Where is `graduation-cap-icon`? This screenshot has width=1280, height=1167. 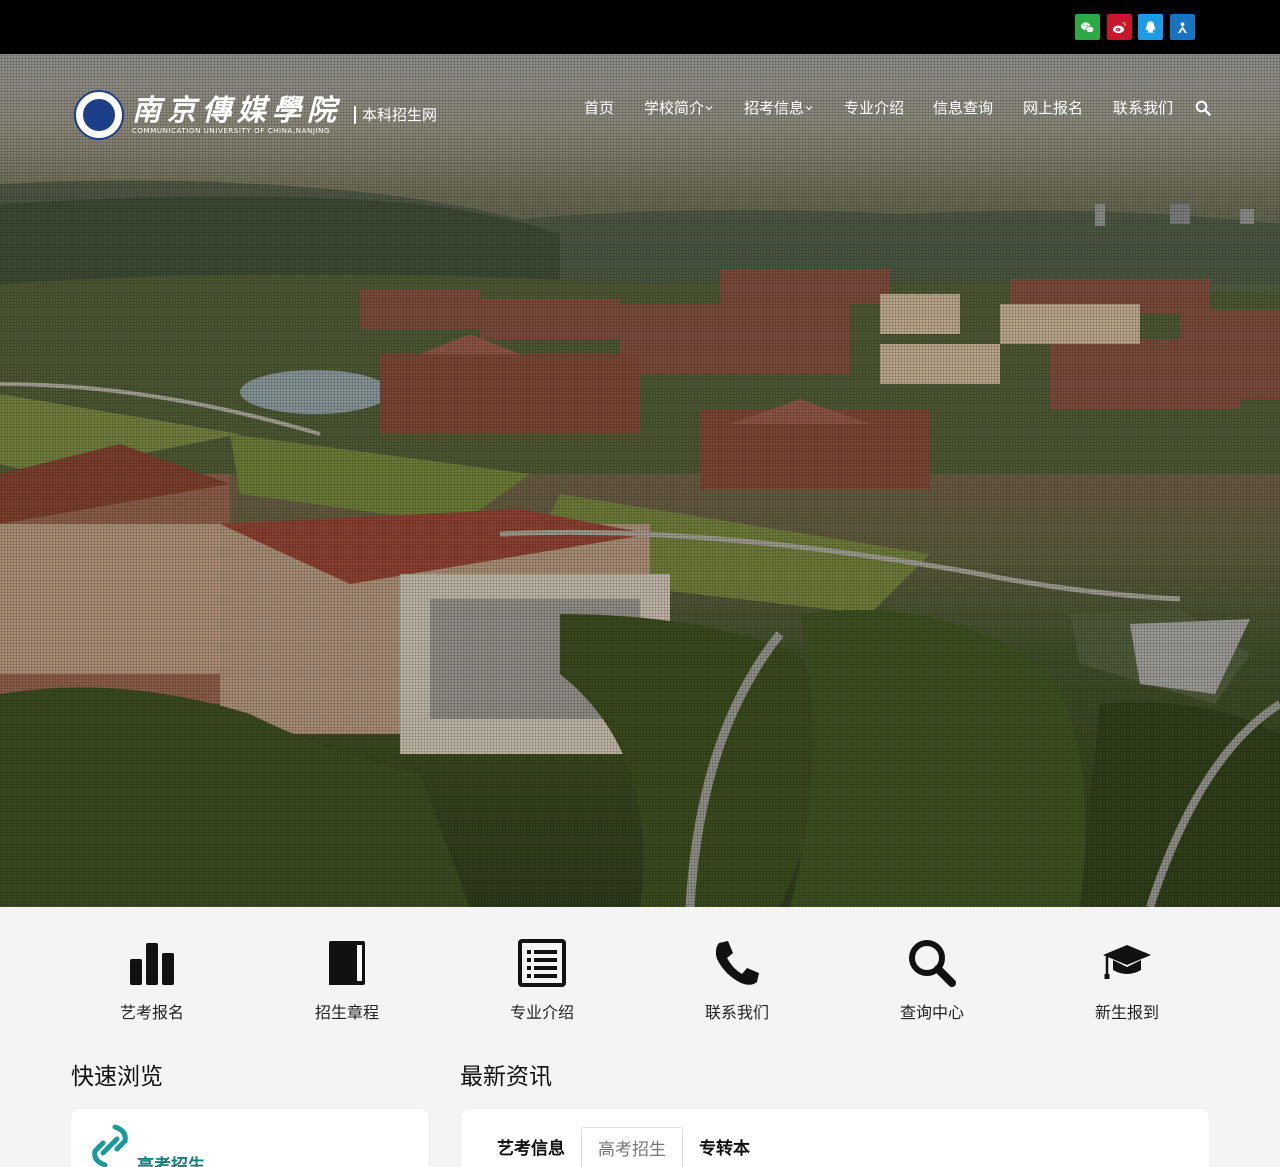 graduation-cap-icon is located at coordinates (1127, 962).